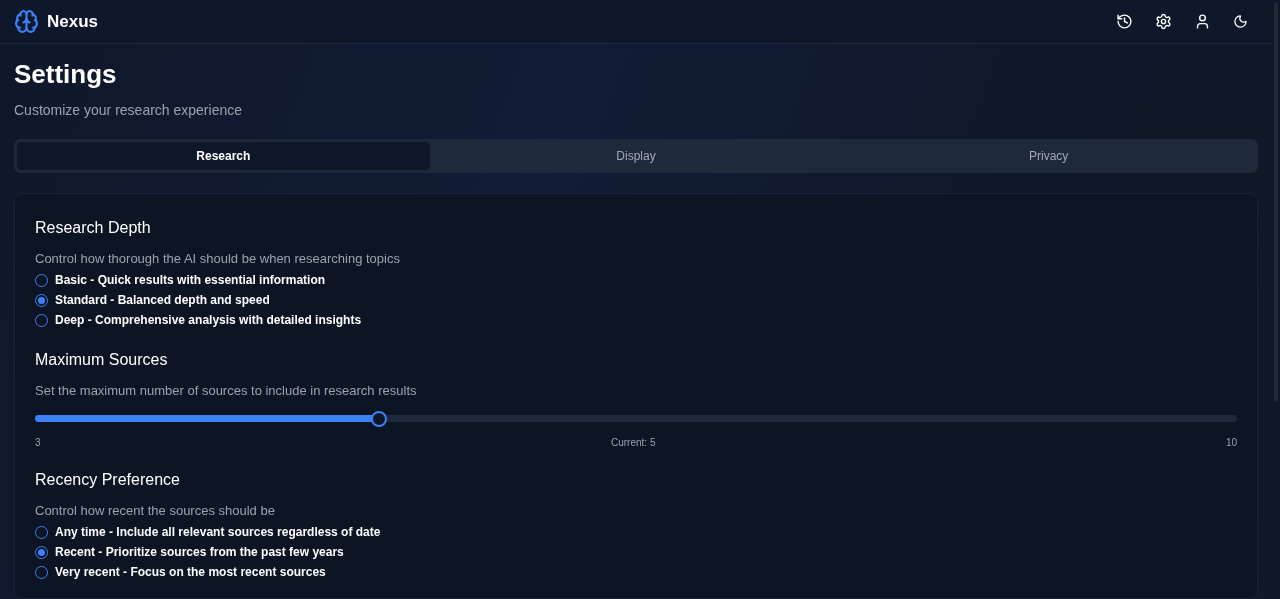 The width and height of the screenshot is (1280, 599). Describe the element at coordinates (162, 300) in the screenshot. I see `radio-label: Standard - Balanced depth and speed` at that location.